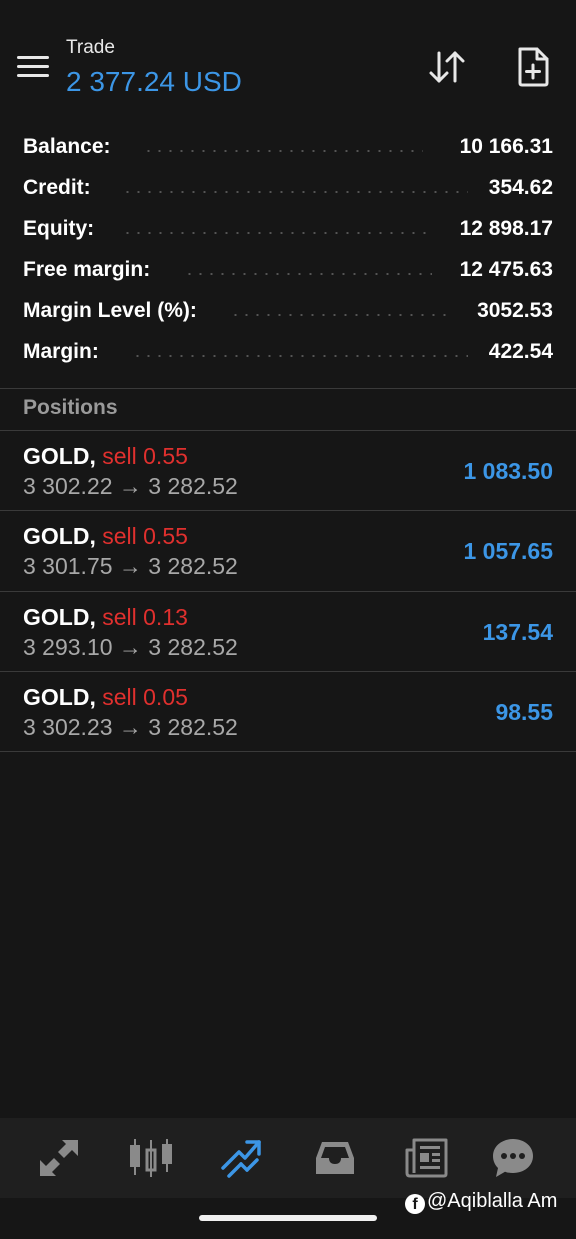 This screenshot has height=1239, width=576. Describe the element at coordinates (90, 47) in the screenshot. I see `page-title: Trade` at that location.